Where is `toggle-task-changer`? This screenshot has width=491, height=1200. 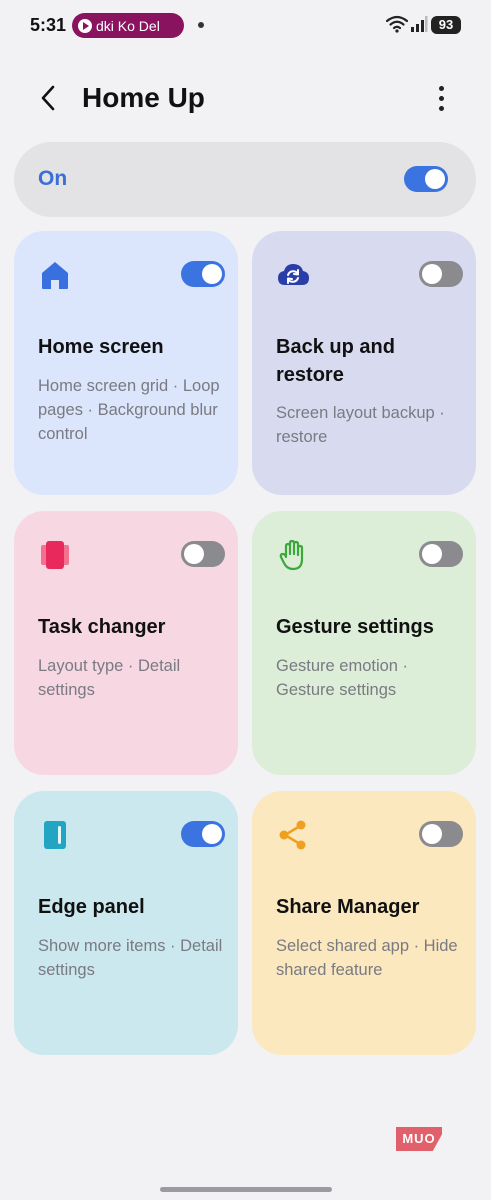 toggle-task-changer is located at coordinates (203, 554).